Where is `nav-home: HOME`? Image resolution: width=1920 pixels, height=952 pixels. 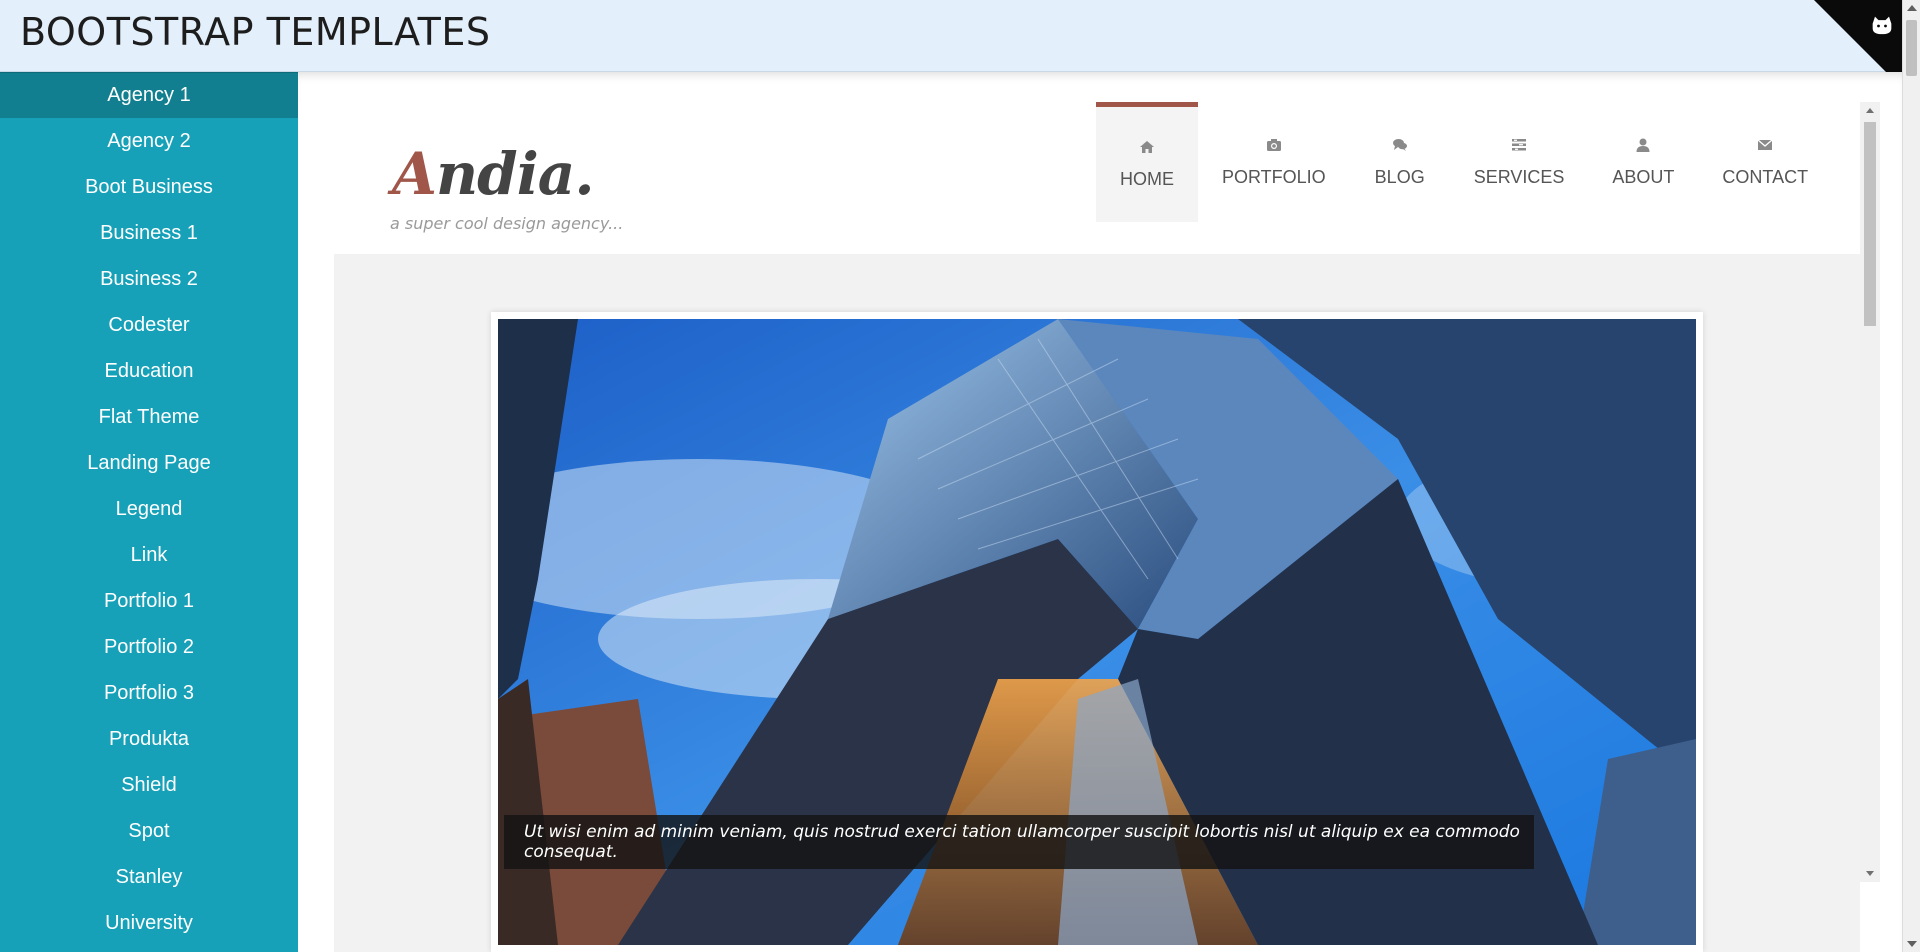 nav-home: HOME is located at coordinates (1147, 162).